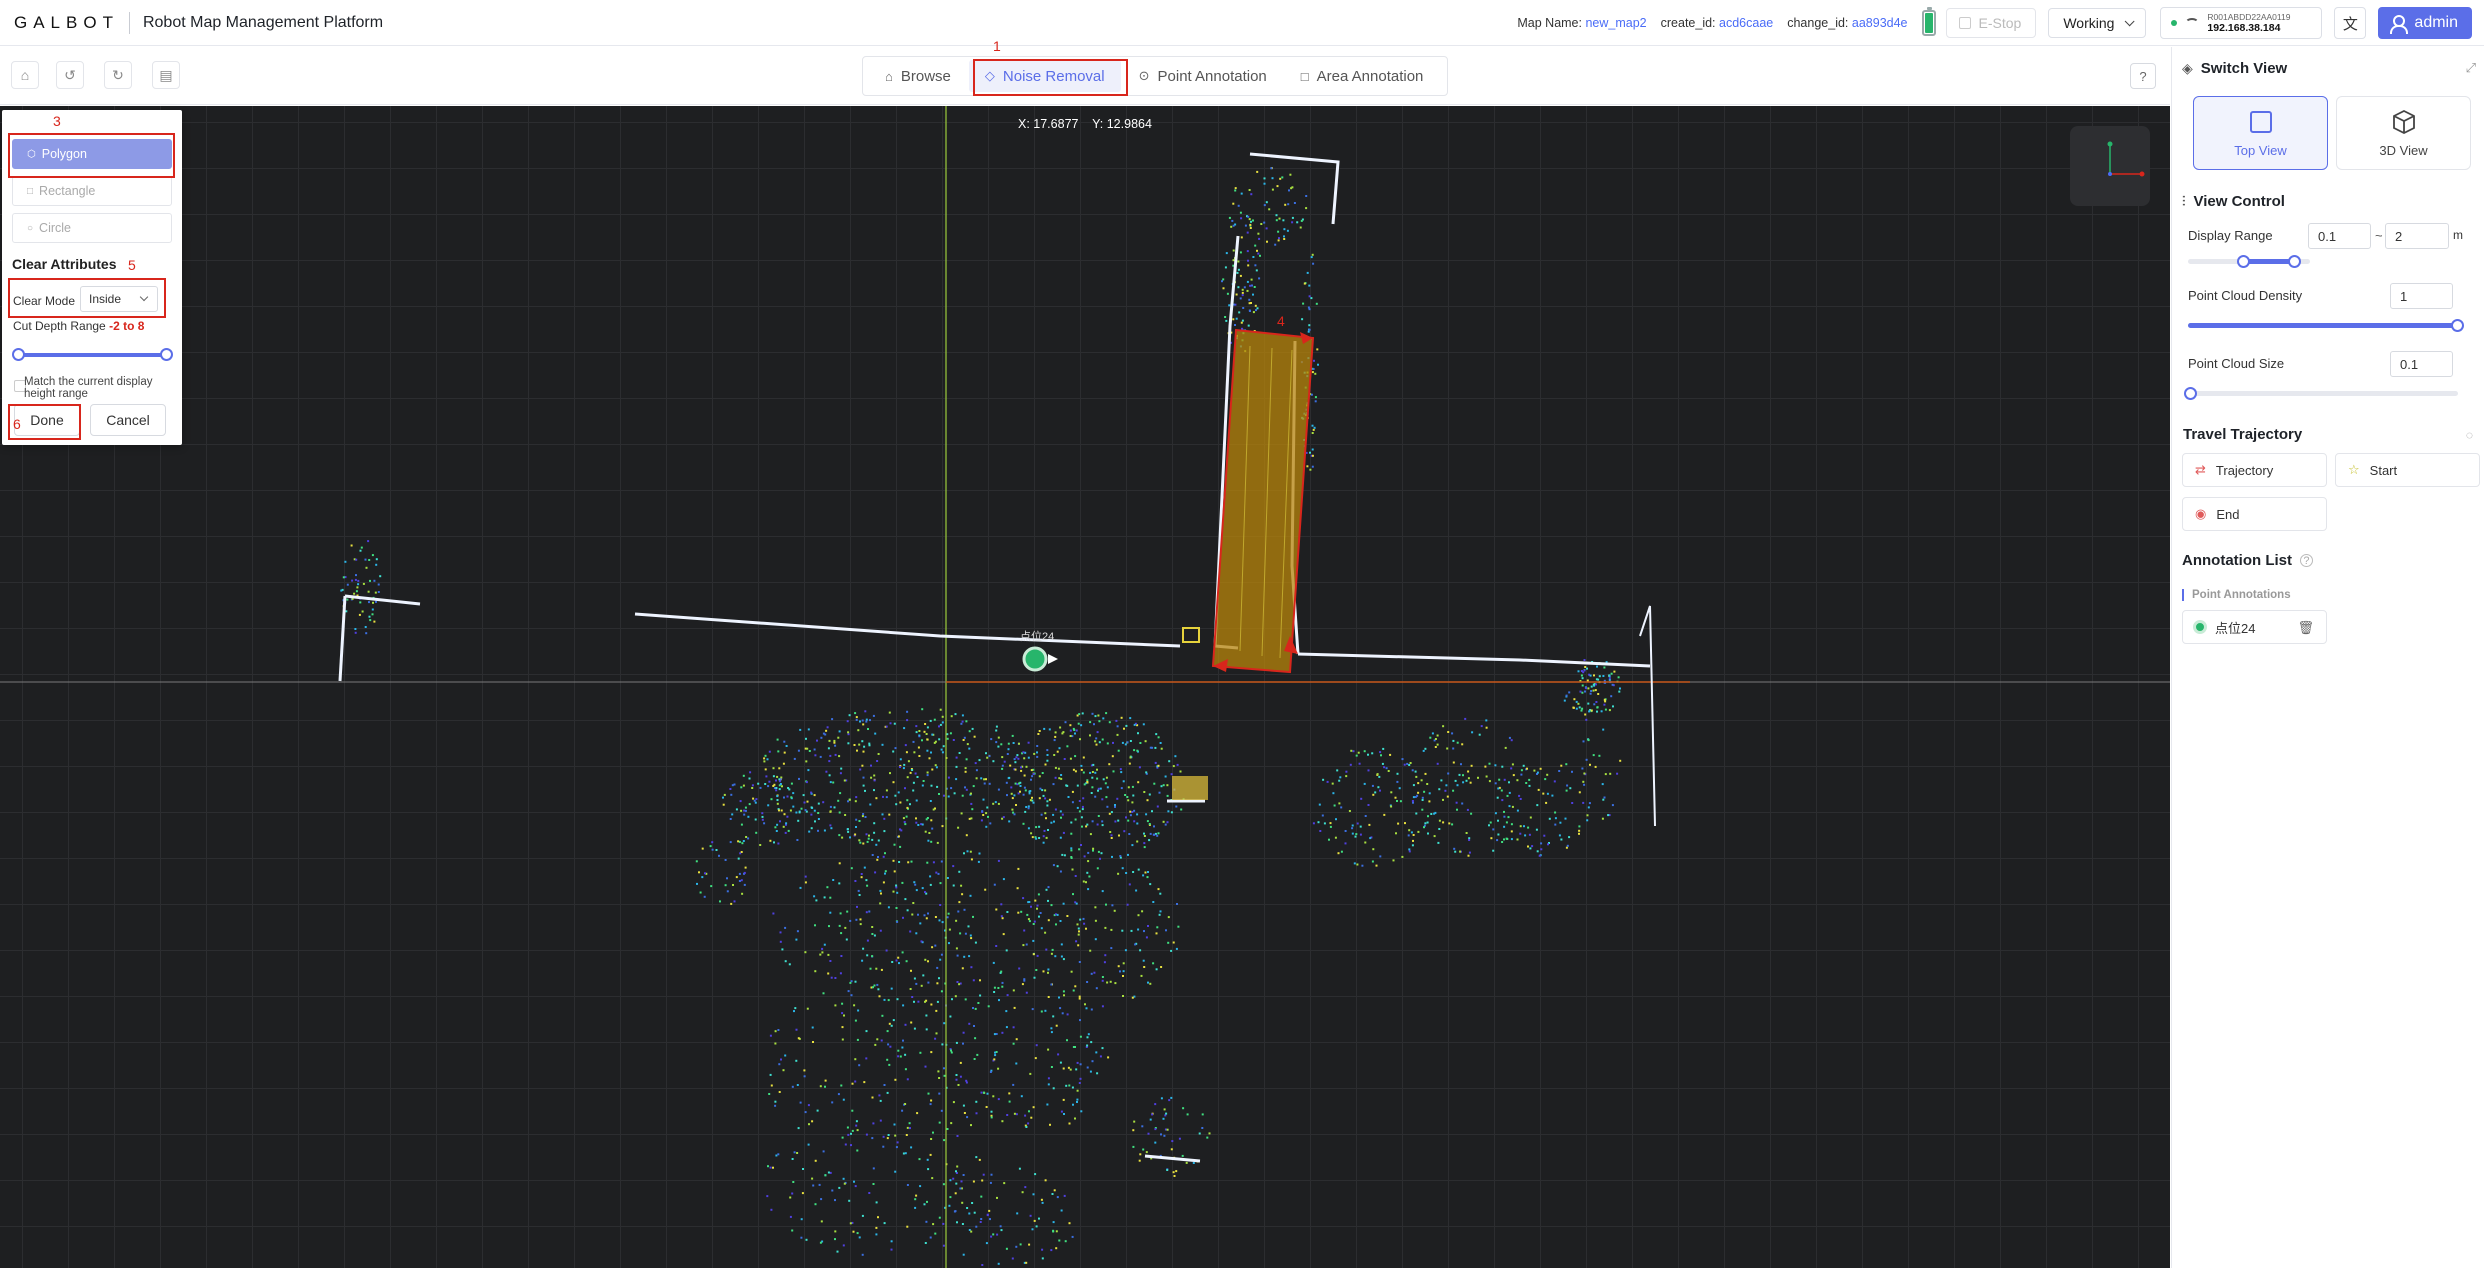  Describe the element at coordinates (2323, 393) in the screenshot. I see `size-slider` at that location.